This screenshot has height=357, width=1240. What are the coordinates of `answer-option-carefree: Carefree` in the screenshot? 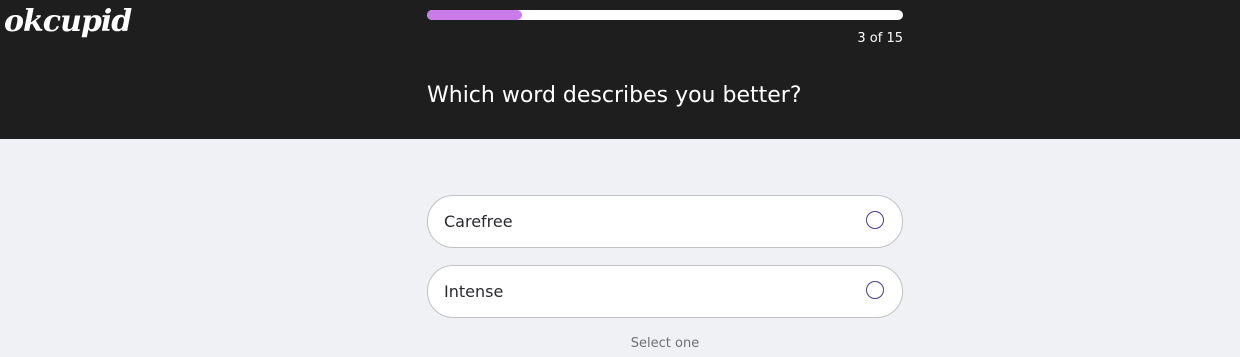 It's located at (665, 221).